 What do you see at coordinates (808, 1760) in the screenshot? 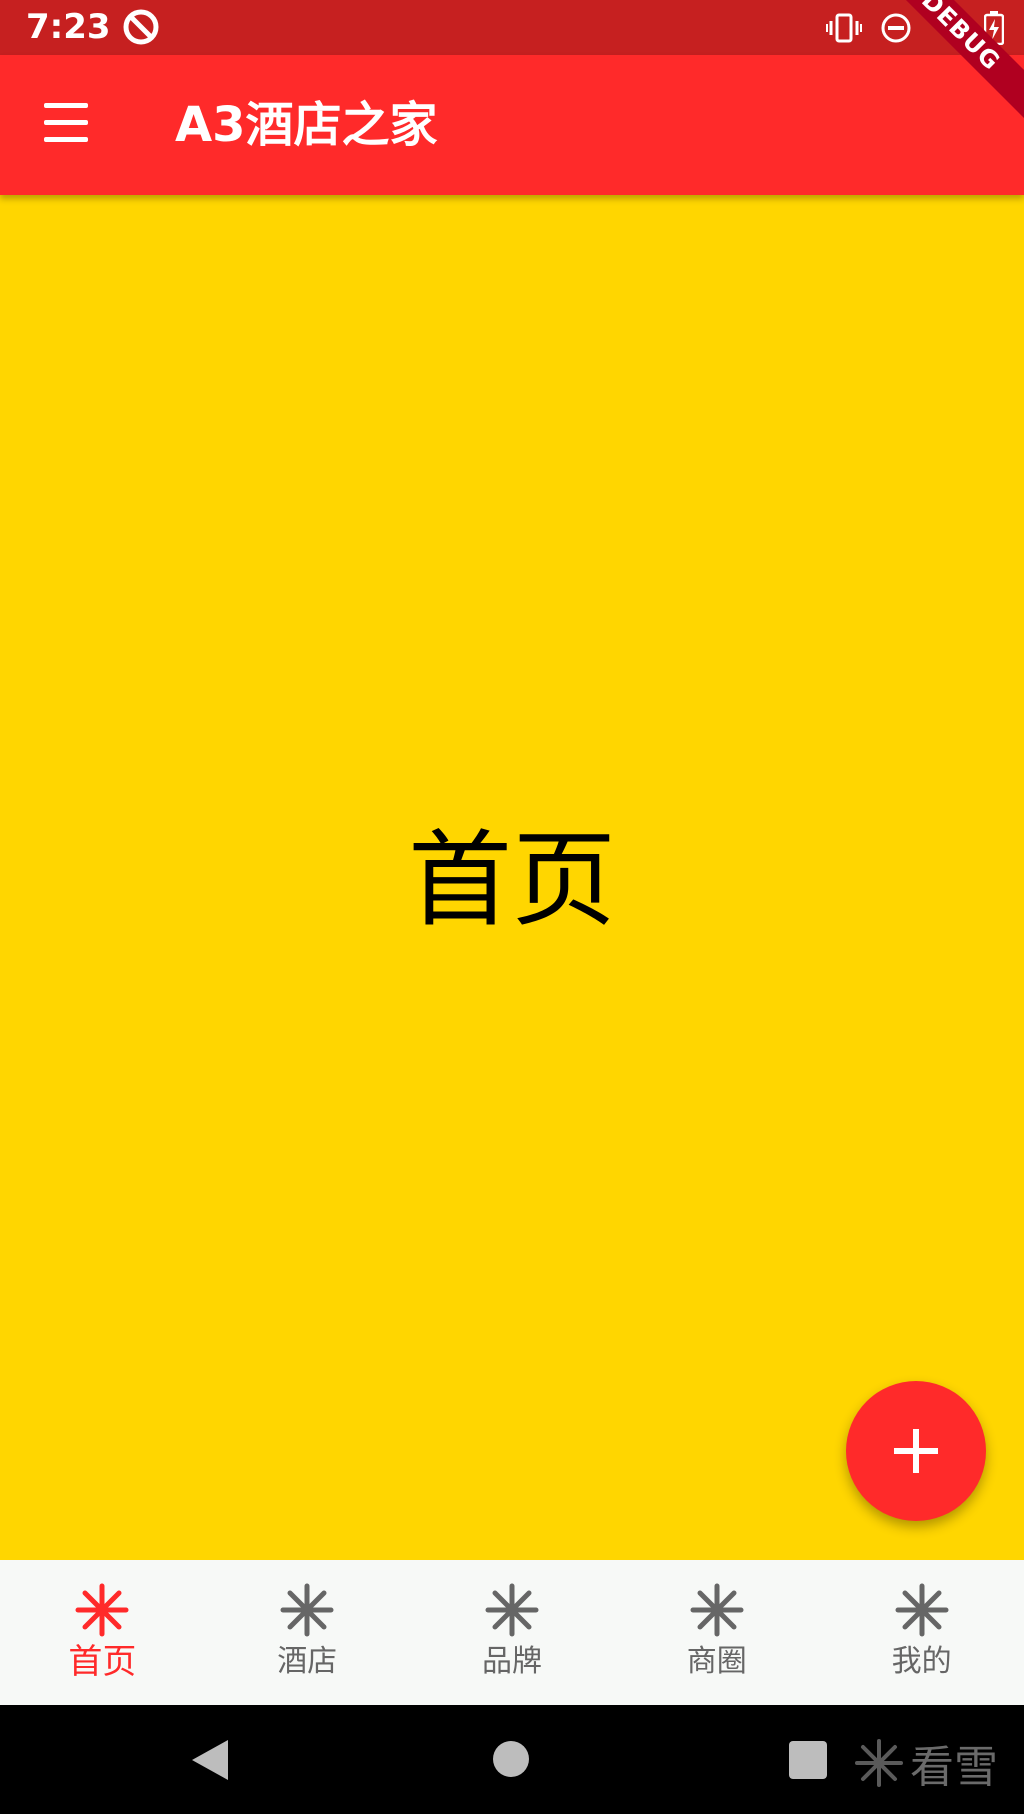
I see `recents-icon` at bounding box center [808, 1760].